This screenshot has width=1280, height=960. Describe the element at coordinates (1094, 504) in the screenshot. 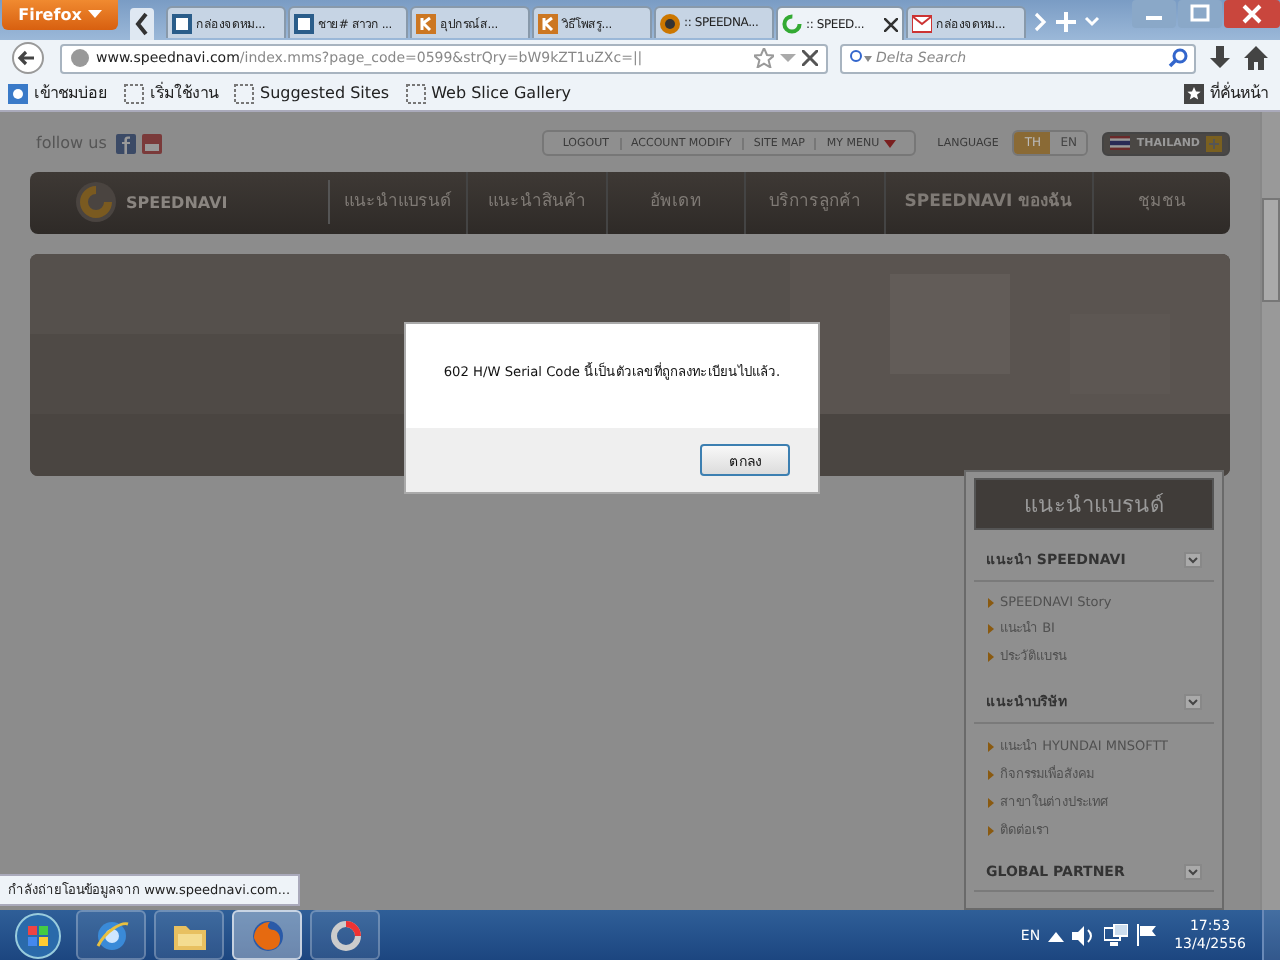

I see `sidebar-title: แนะนำแบรนด์` at that location.